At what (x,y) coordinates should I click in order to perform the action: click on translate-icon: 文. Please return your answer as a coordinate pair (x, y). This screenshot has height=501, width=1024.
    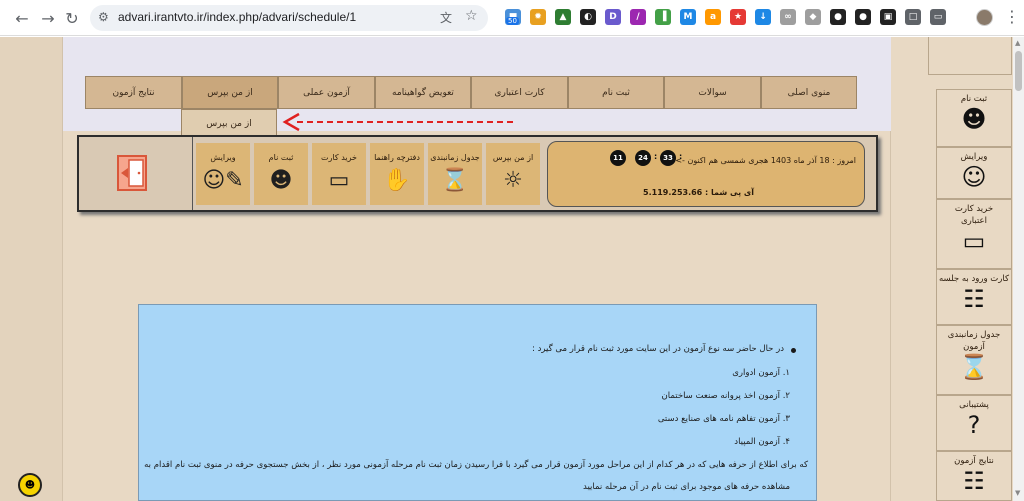
    Looking at the image, I should click on (446, 17).